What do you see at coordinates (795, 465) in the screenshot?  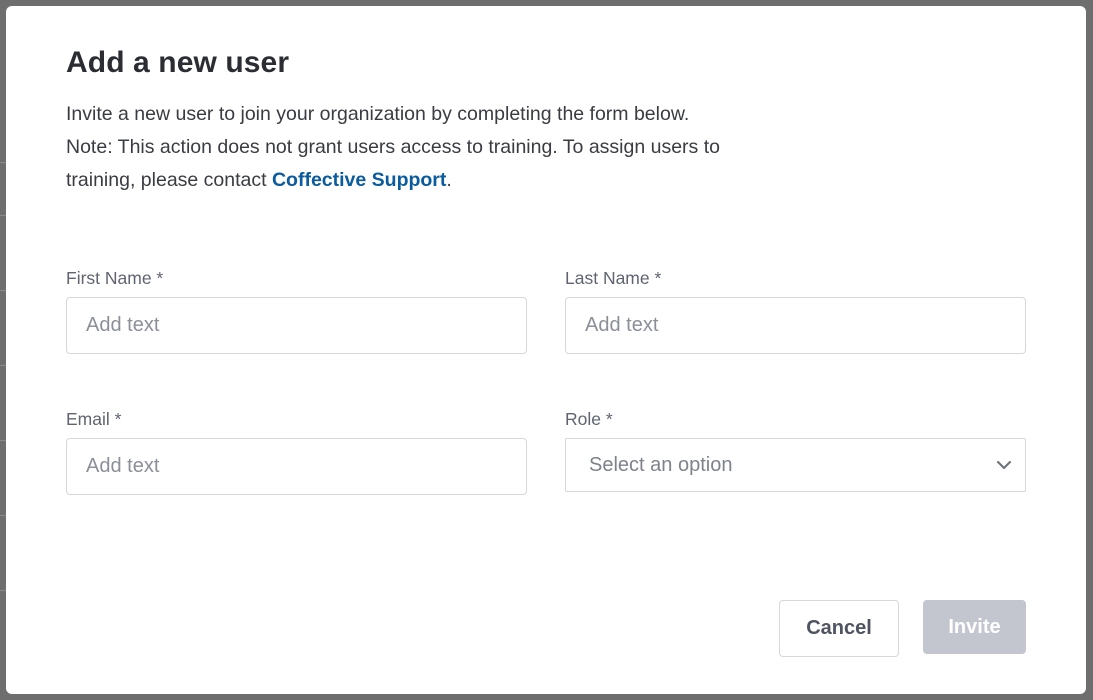 I see `role-select: Select an option` at bounding box center [795, 465].